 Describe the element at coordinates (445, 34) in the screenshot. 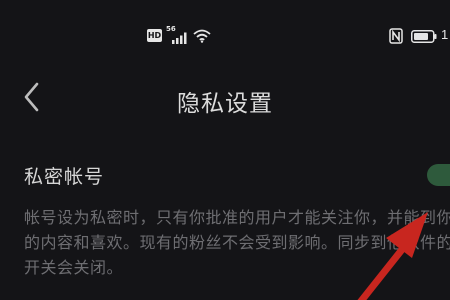

I see `battery-percent: 1` at that location.